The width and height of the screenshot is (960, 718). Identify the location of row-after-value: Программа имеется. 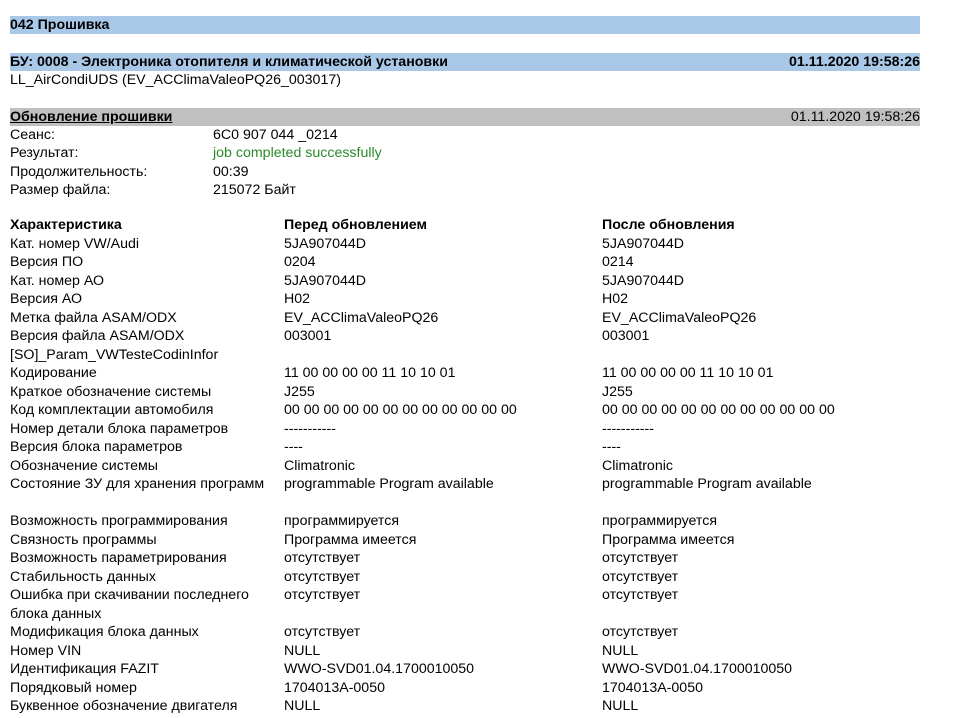
(668, 539).